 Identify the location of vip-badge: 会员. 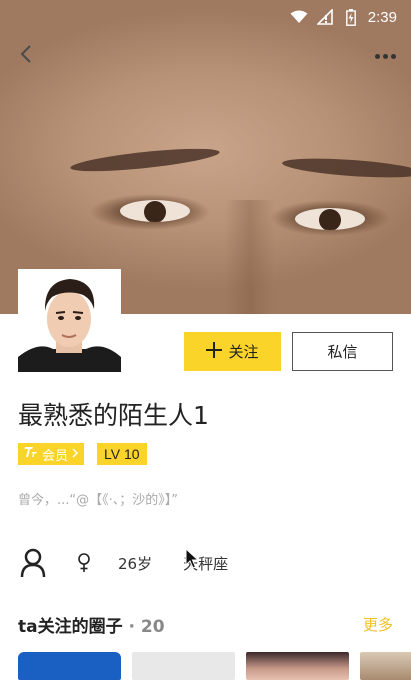
(51, 454).